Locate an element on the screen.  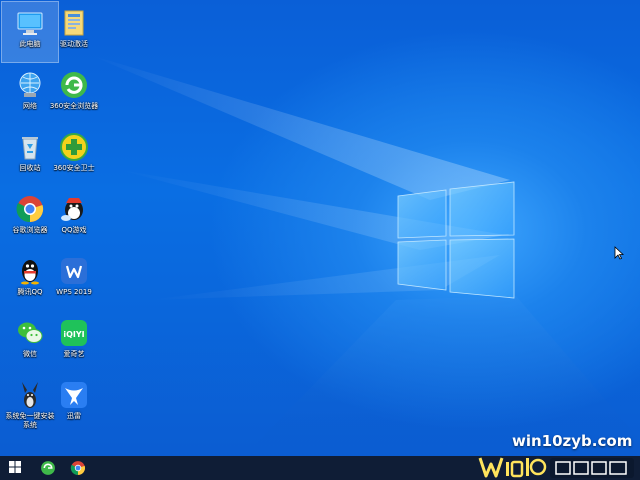
desktop-icon-label: 360安全浏览器 is located at coordinates (74, 106).